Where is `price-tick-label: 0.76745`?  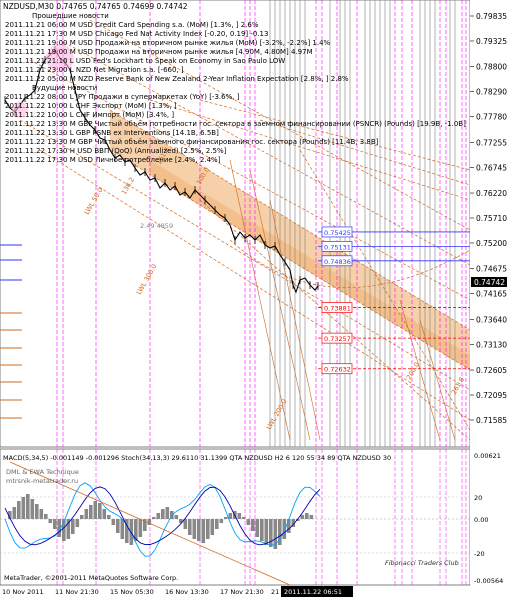
price-tick-label: 0.76745 is located at coordinates (491, 167).